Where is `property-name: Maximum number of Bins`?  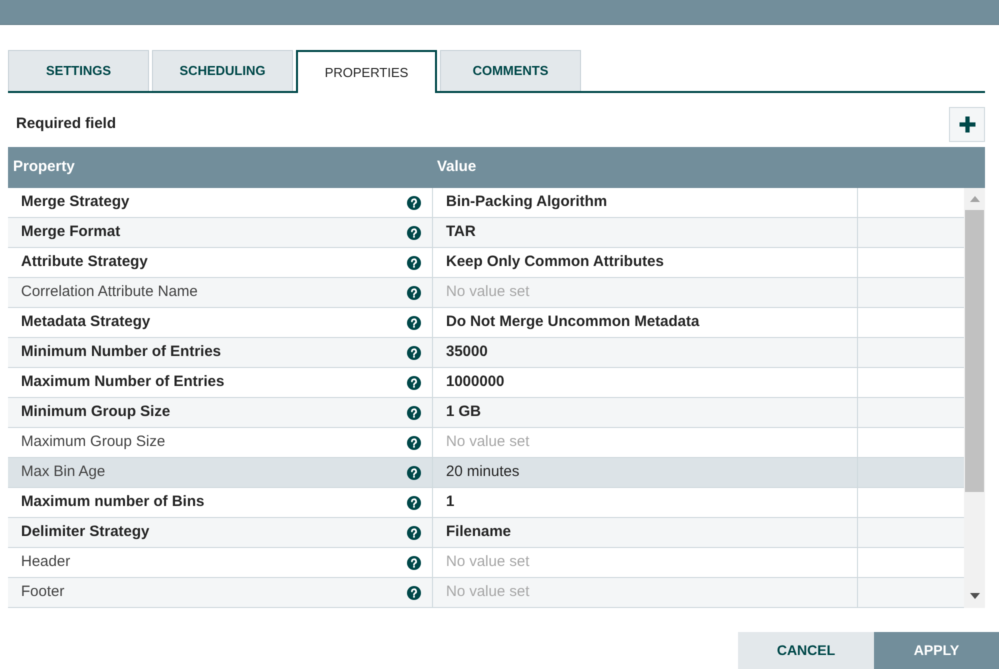 property-name: Maximum number of Bins is located at coordinates (112, 502).